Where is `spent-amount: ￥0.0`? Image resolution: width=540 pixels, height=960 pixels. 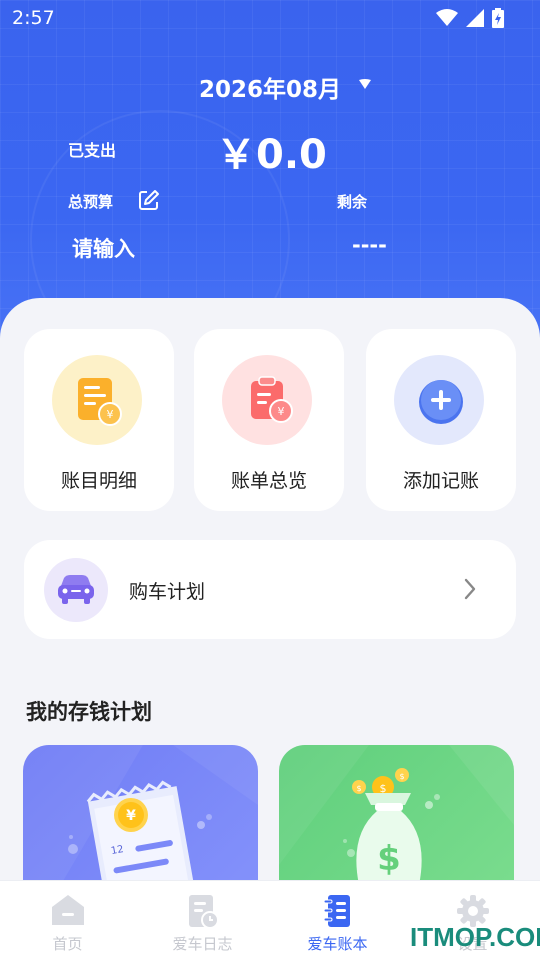 spent-amount: ￥0.0 is located at coordinates (271, 155).